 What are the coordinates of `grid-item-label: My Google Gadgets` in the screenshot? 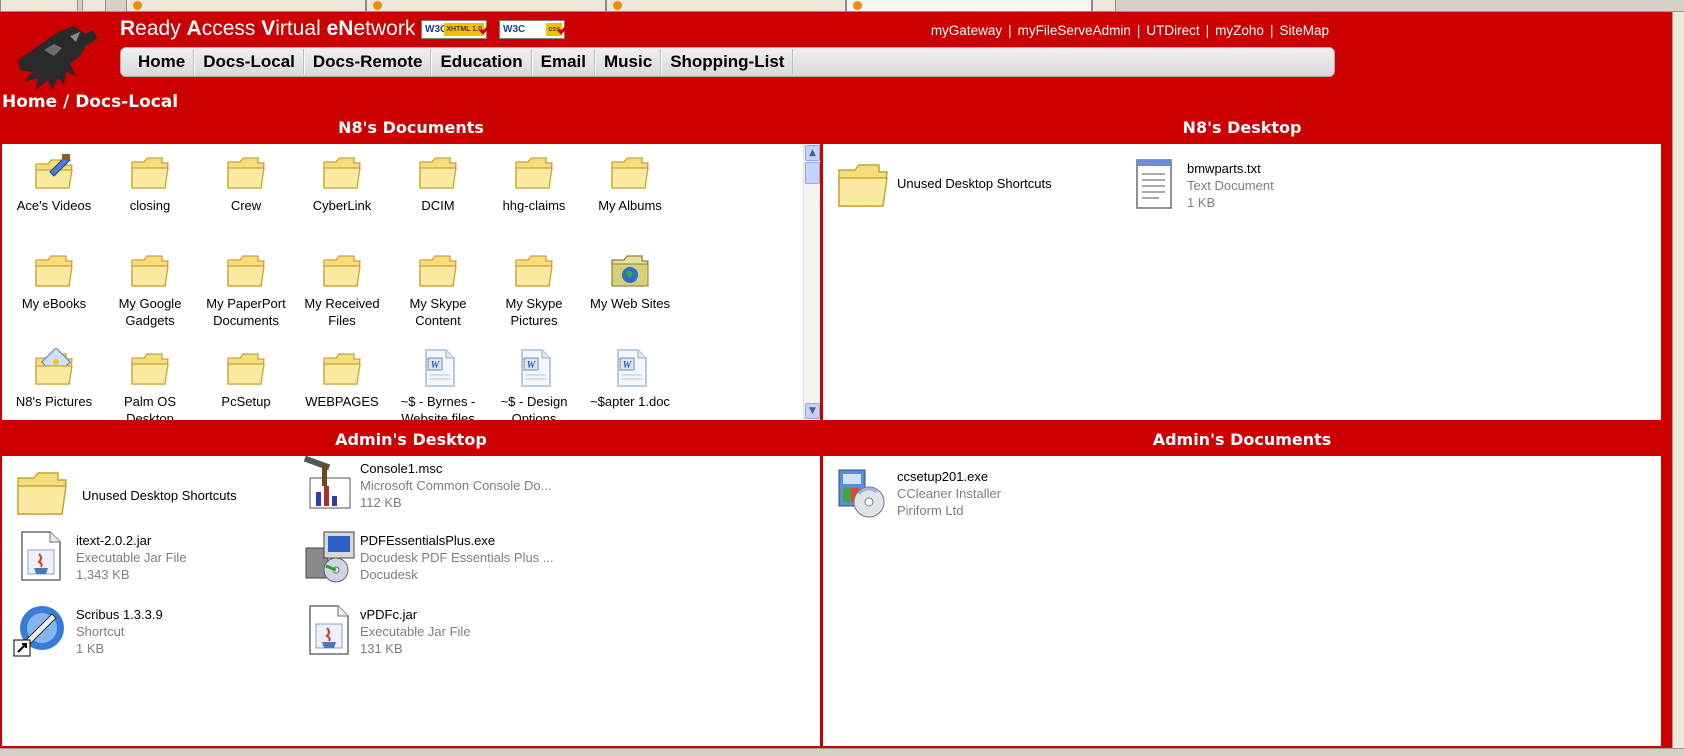 It's located at (150, 312).